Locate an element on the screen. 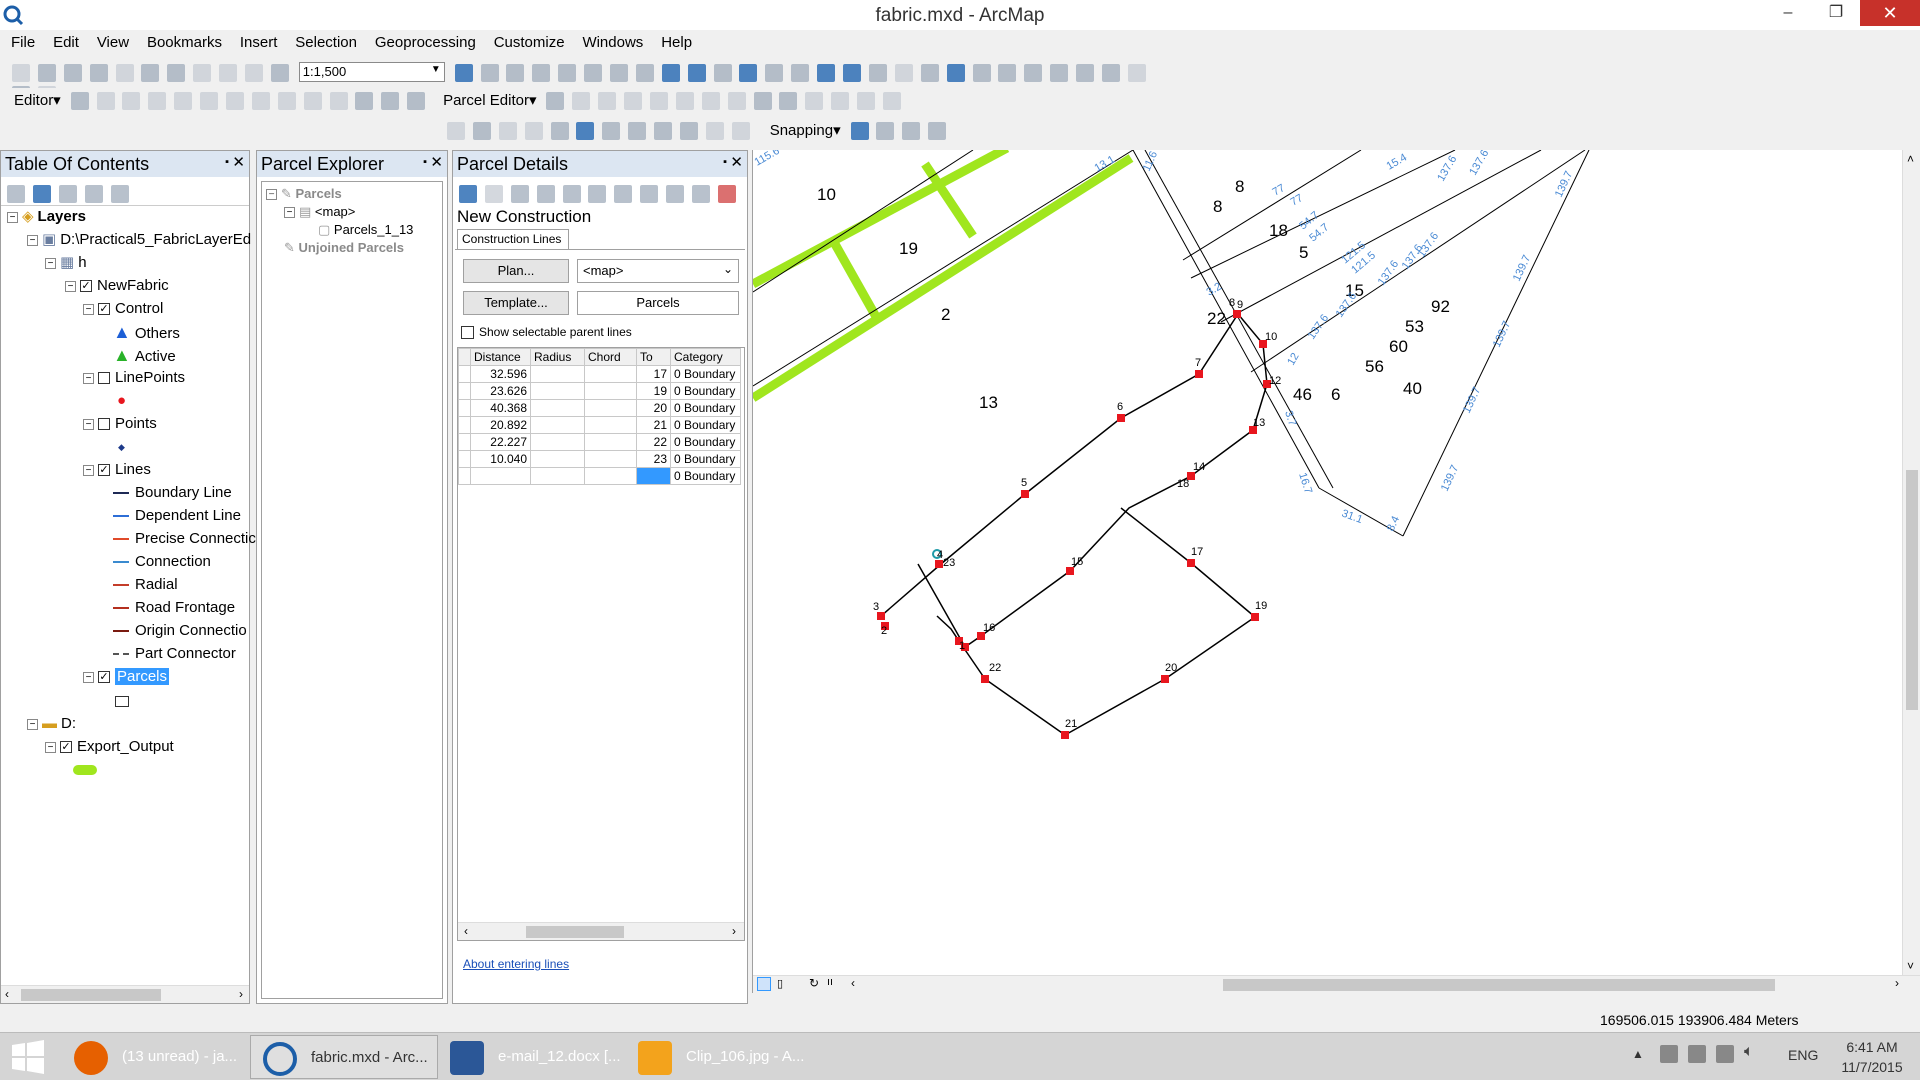 This screenshot has width=1920, height=1080. menu-help: Help is located at coordinates (676, 42).